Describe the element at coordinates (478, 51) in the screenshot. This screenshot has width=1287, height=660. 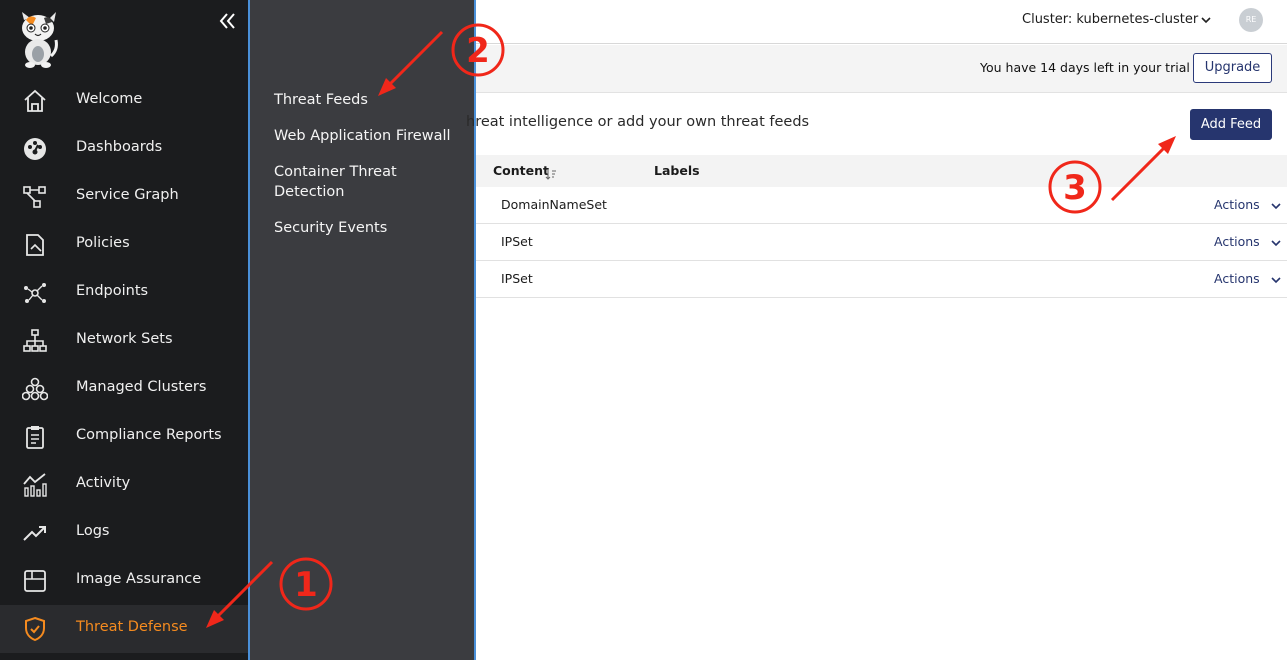
I see `annotation-number-2: 2` at that location.